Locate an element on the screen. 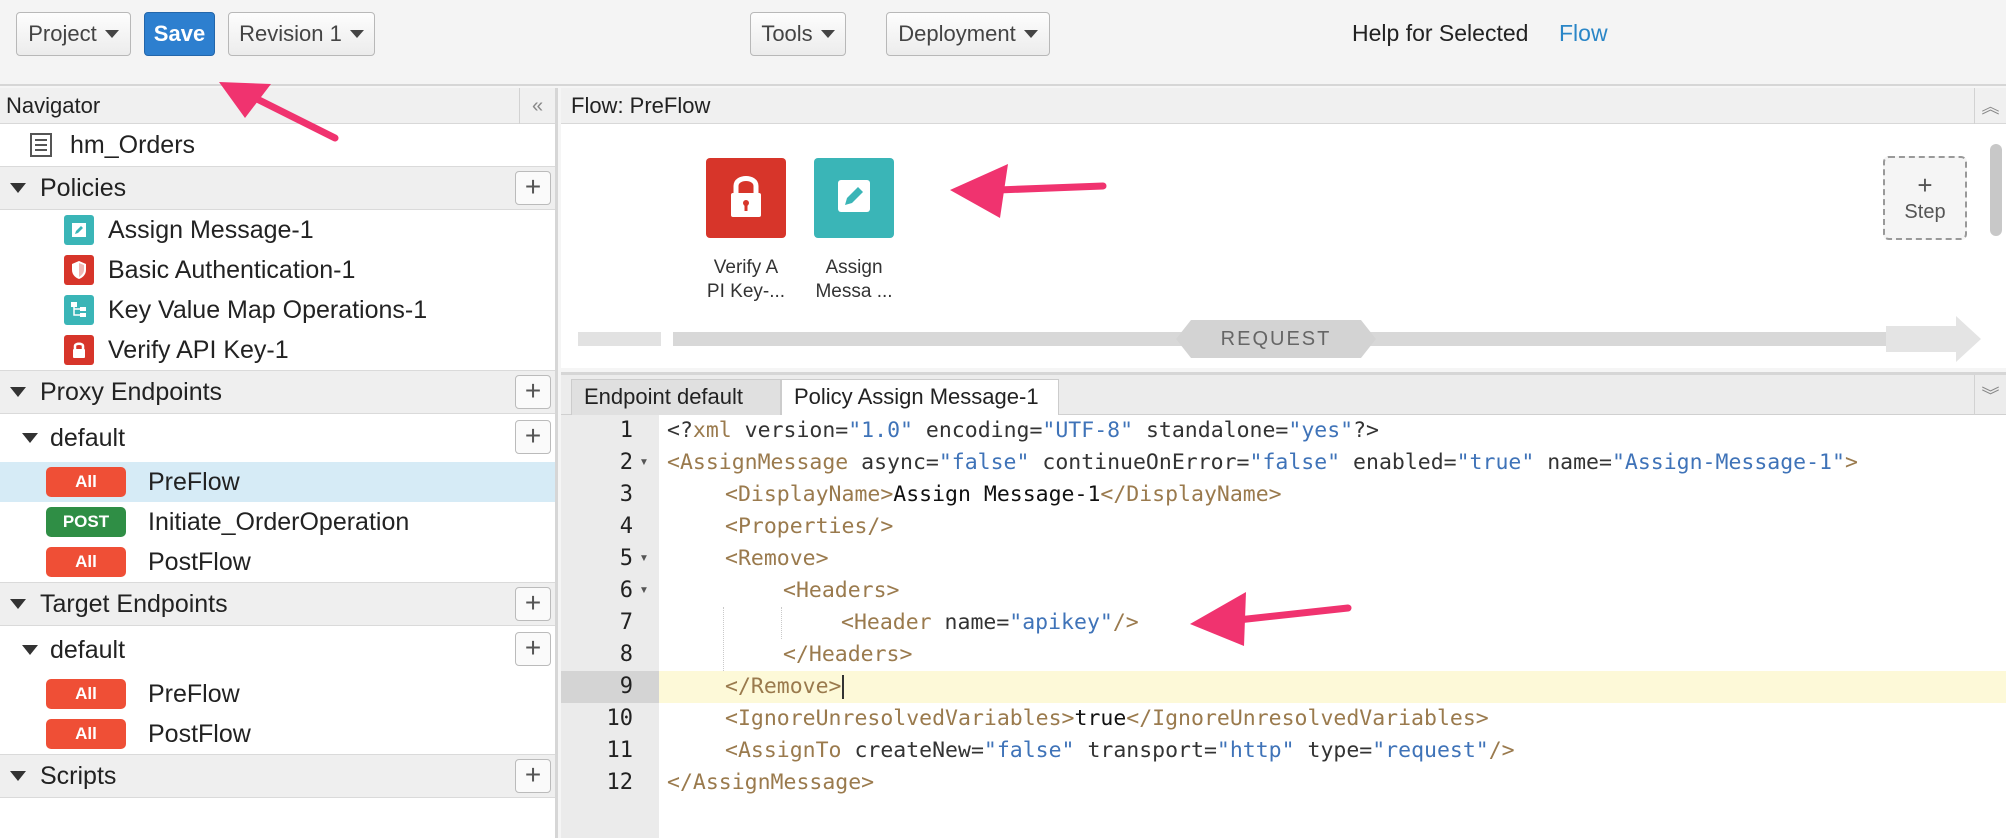 The image size is (2006, 838). policy-label: Key Value Map Operations-1 is located at coordinates (268, 309).